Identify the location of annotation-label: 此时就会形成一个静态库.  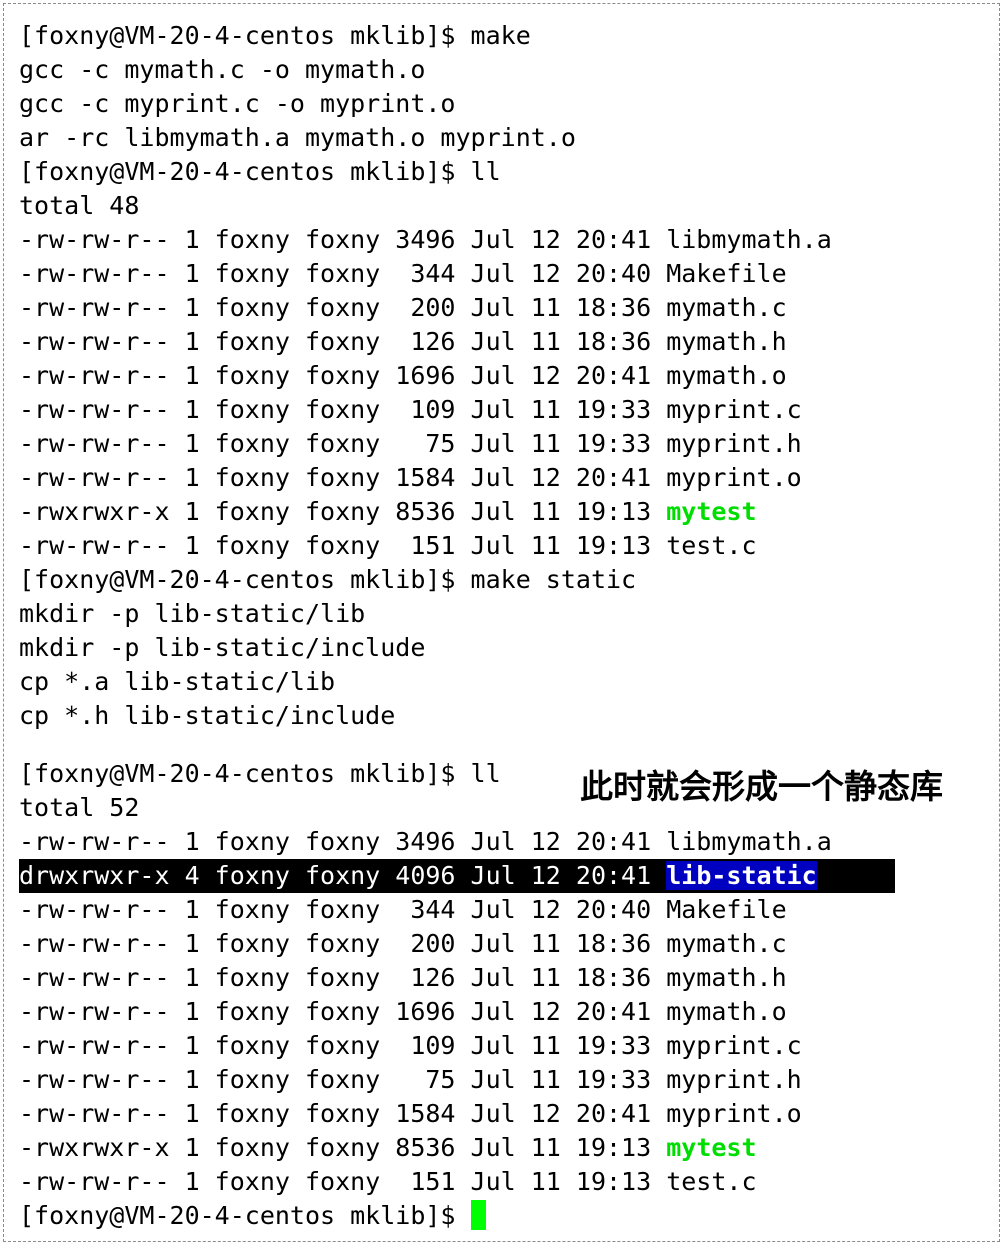
(761, 786).